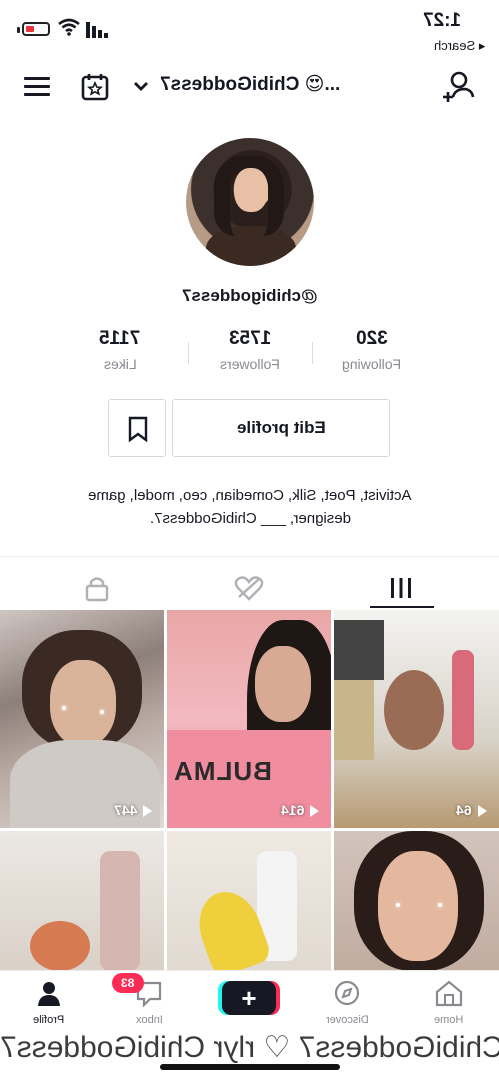 This screenshot has height=1080, width=499. I want to click on nav-discover: Discover, so click(347, 1002).